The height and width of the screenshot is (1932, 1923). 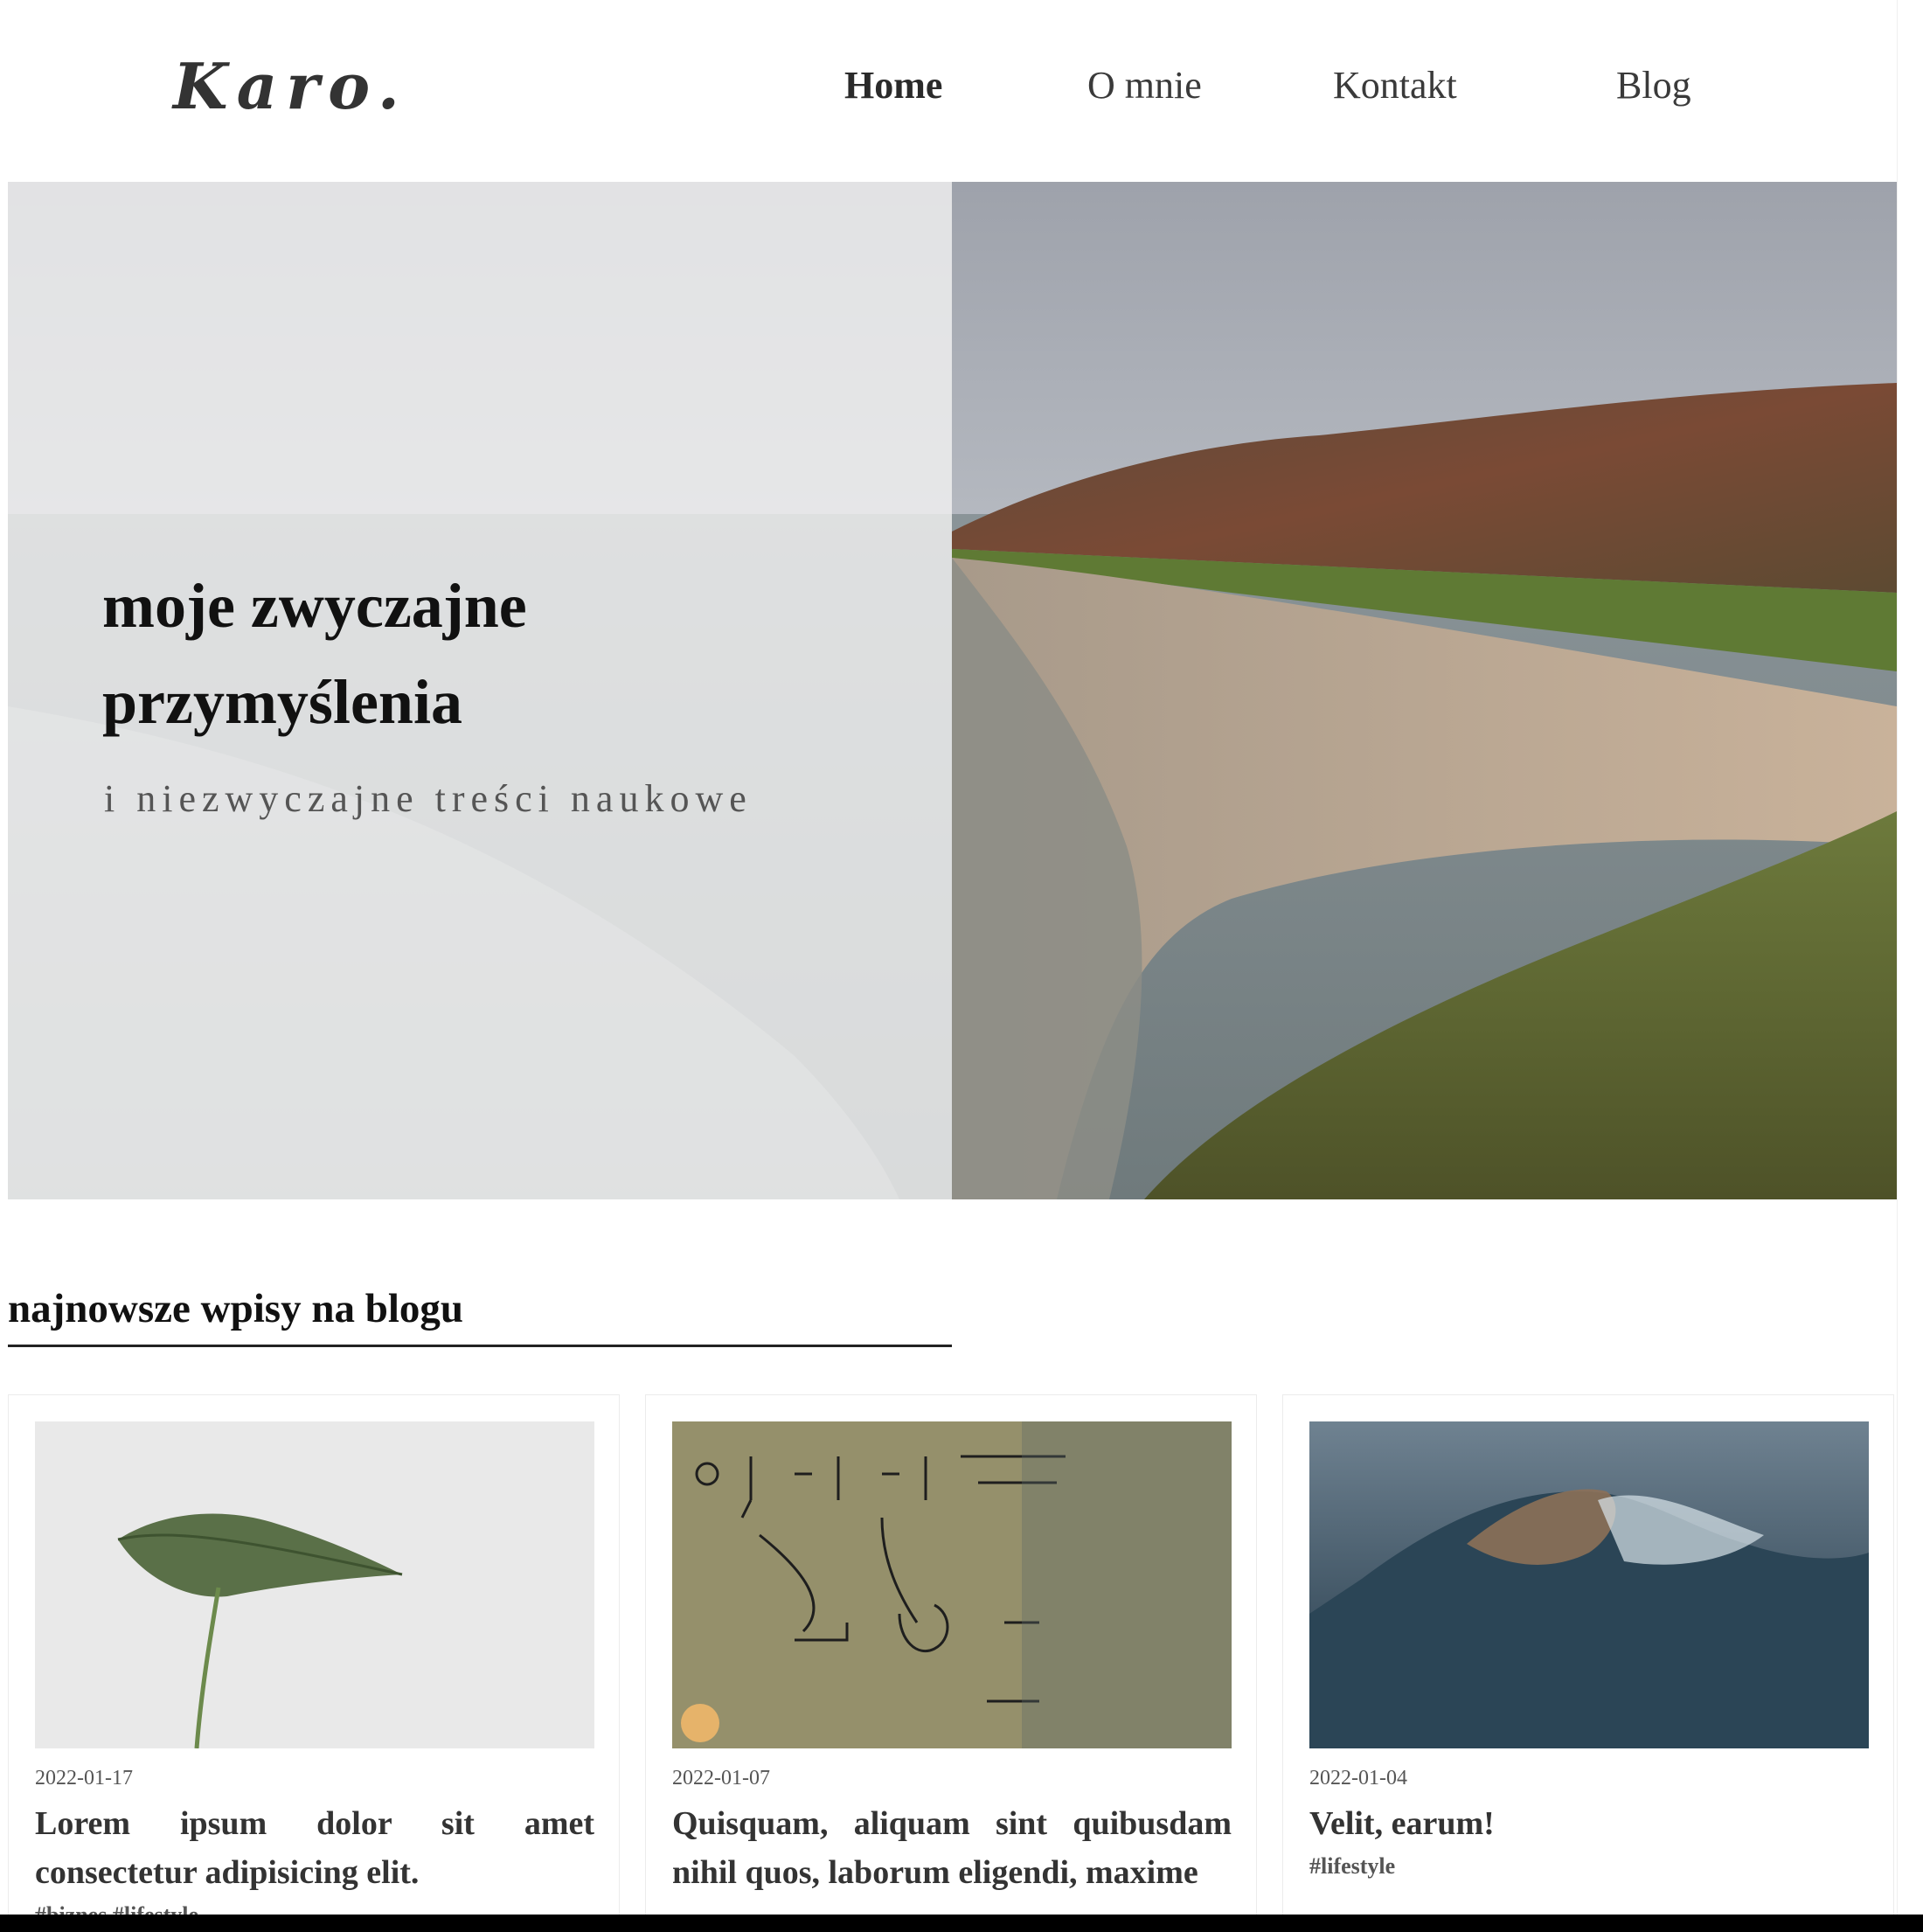 What do you see at coordinates (1910, 957) in the screenshot?
I see `vertical-scrollbar` at bounding box center [1910, 957].